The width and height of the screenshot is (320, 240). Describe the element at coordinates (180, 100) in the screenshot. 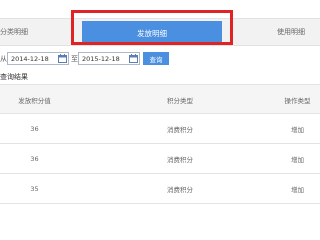

I see `column-header-point-type: 积分类型` at that location.